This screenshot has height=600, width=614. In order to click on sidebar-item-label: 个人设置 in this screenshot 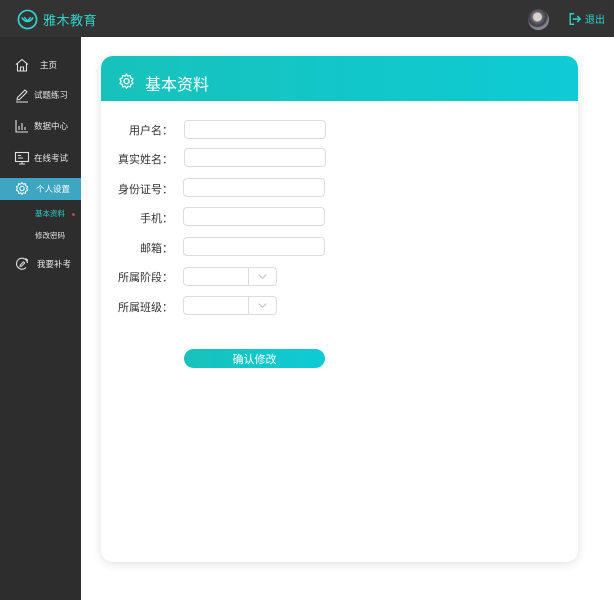, I will do `click(53, 190)`.